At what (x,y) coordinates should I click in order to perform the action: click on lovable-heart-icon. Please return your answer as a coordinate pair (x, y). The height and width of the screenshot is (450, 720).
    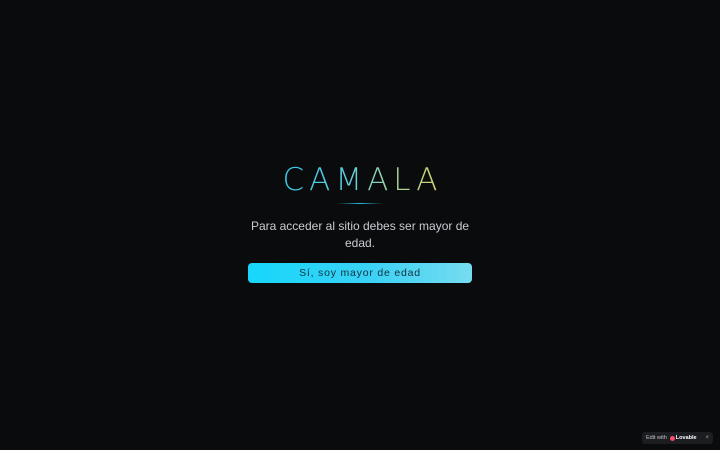
    Looking at the image, I should click on (672, 438).